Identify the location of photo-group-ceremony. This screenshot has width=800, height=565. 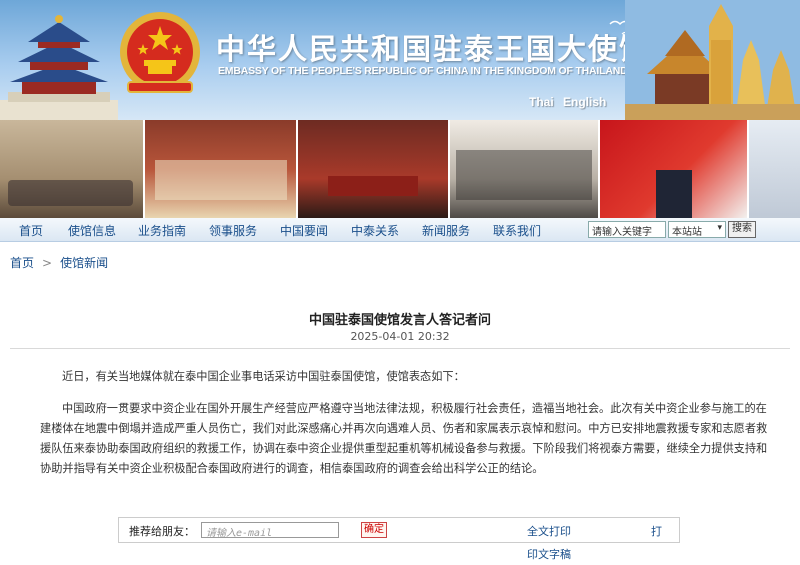
(220, 169).